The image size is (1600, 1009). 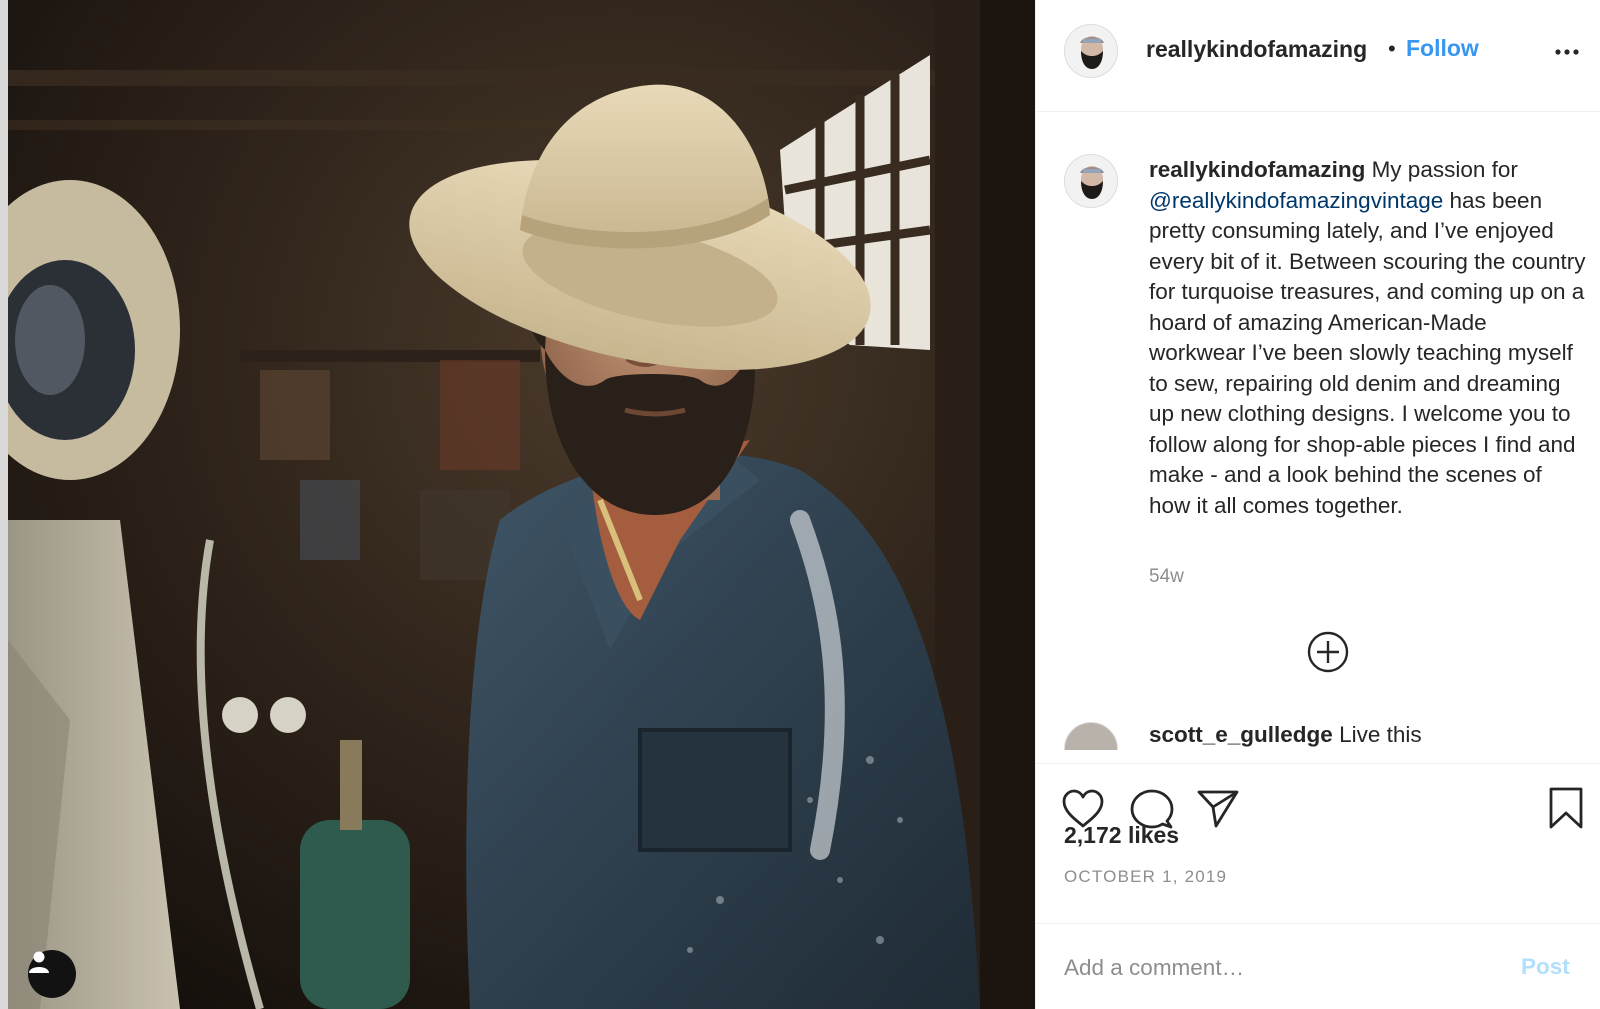 I want to click on bookmark-icon, so click(x=1566, y=808).